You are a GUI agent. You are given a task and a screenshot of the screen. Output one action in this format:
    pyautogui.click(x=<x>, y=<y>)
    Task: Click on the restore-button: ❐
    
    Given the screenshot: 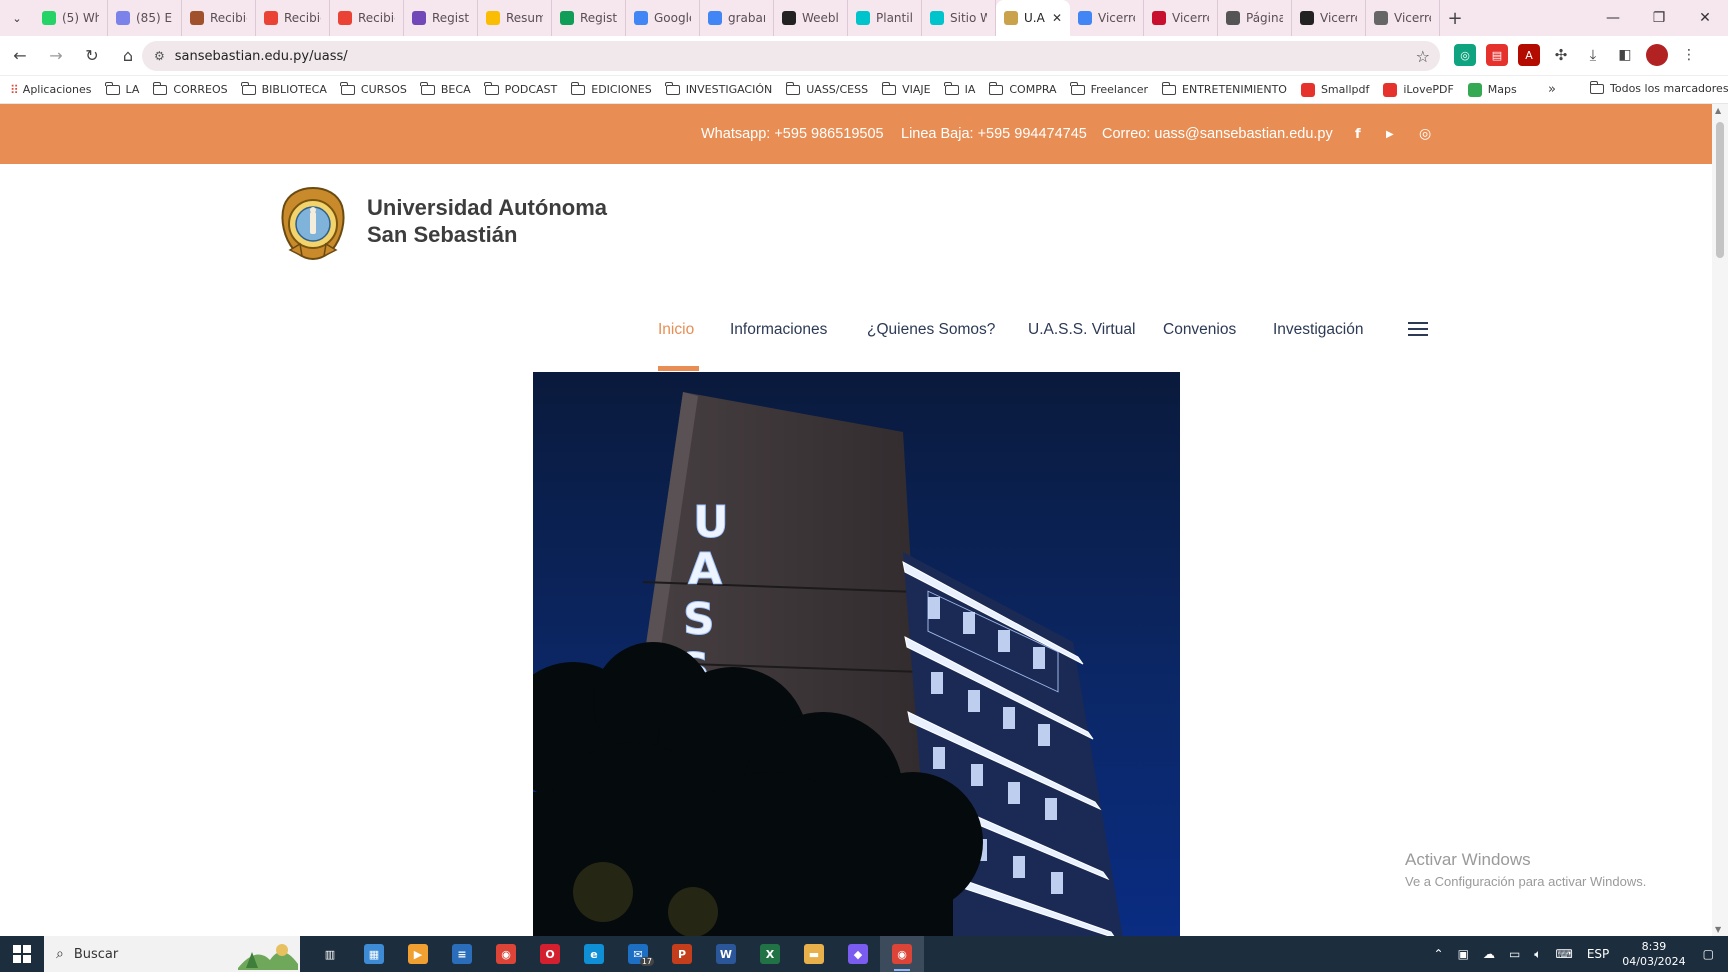 What is the action you would take?
    pyautogui.click(x=1659, y=18)
    